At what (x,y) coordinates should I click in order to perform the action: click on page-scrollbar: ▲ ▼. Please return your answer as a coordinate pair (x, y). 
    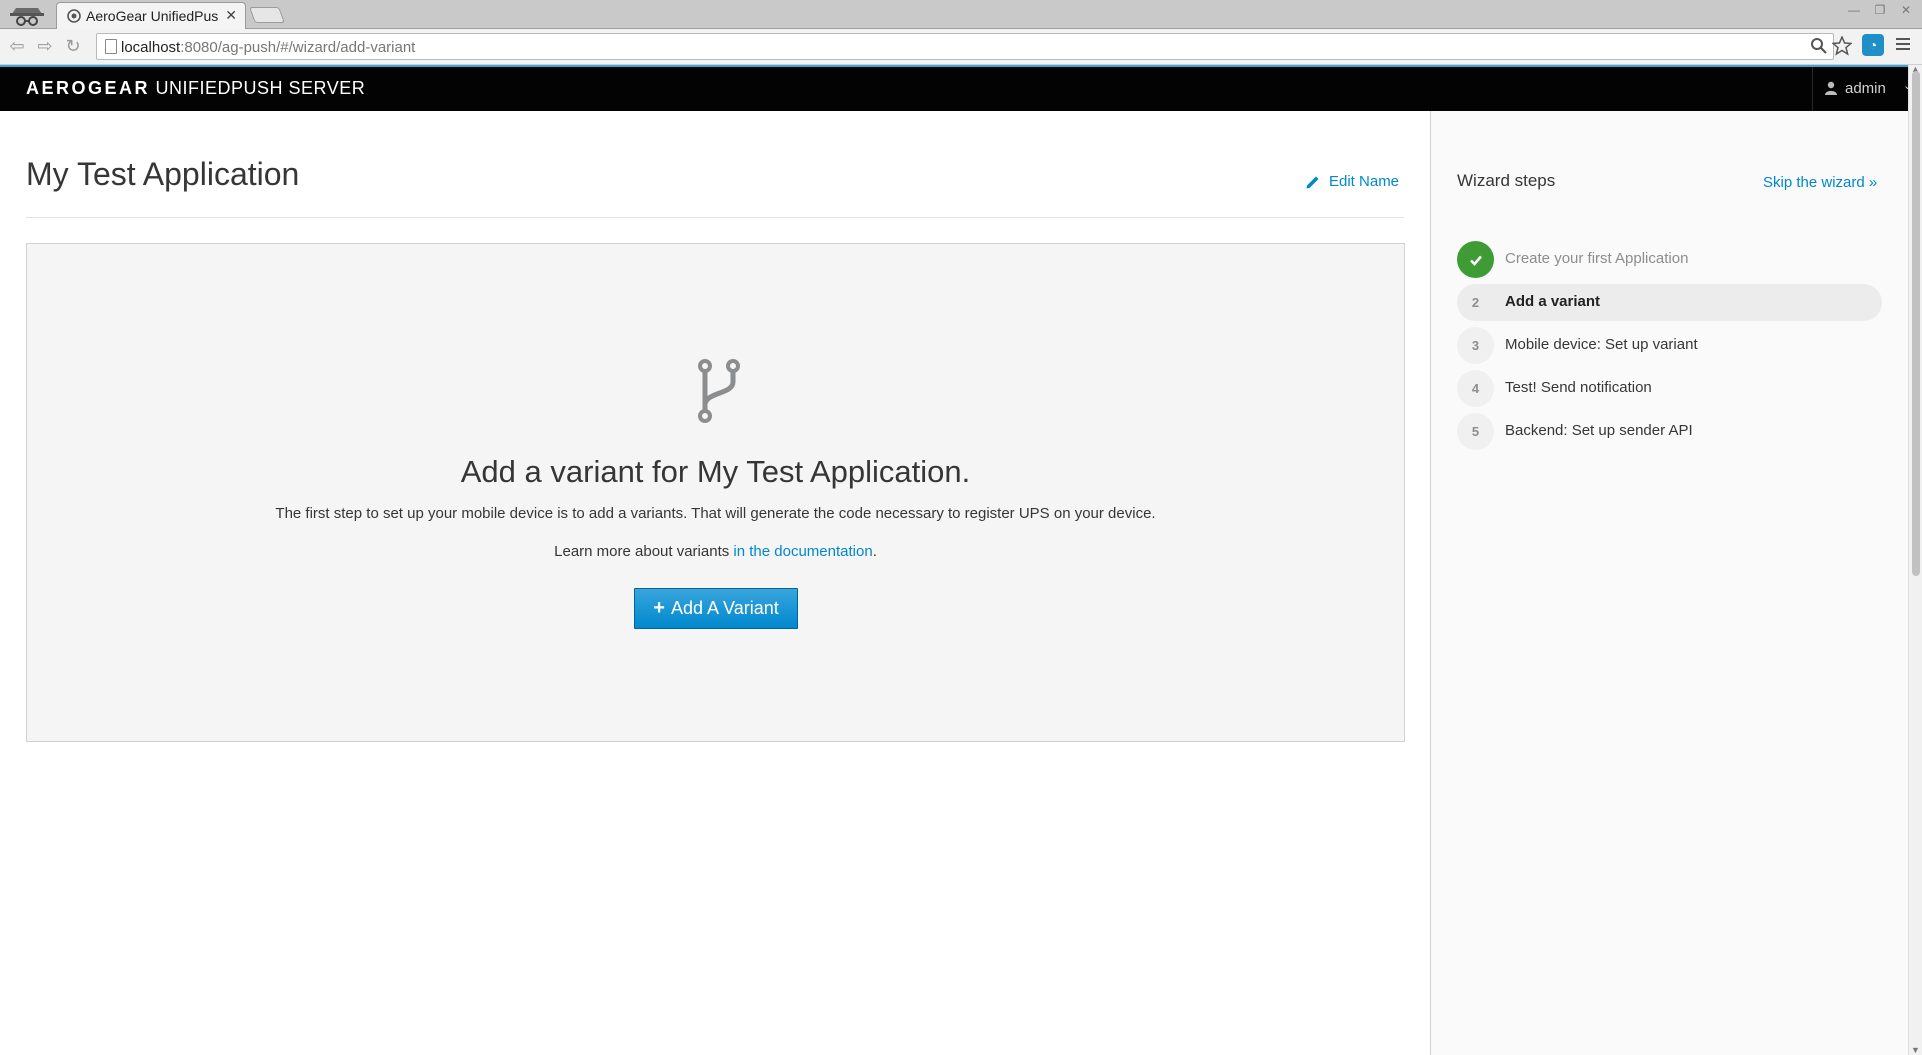
    Looking at the image, I should click on (1915, 559).